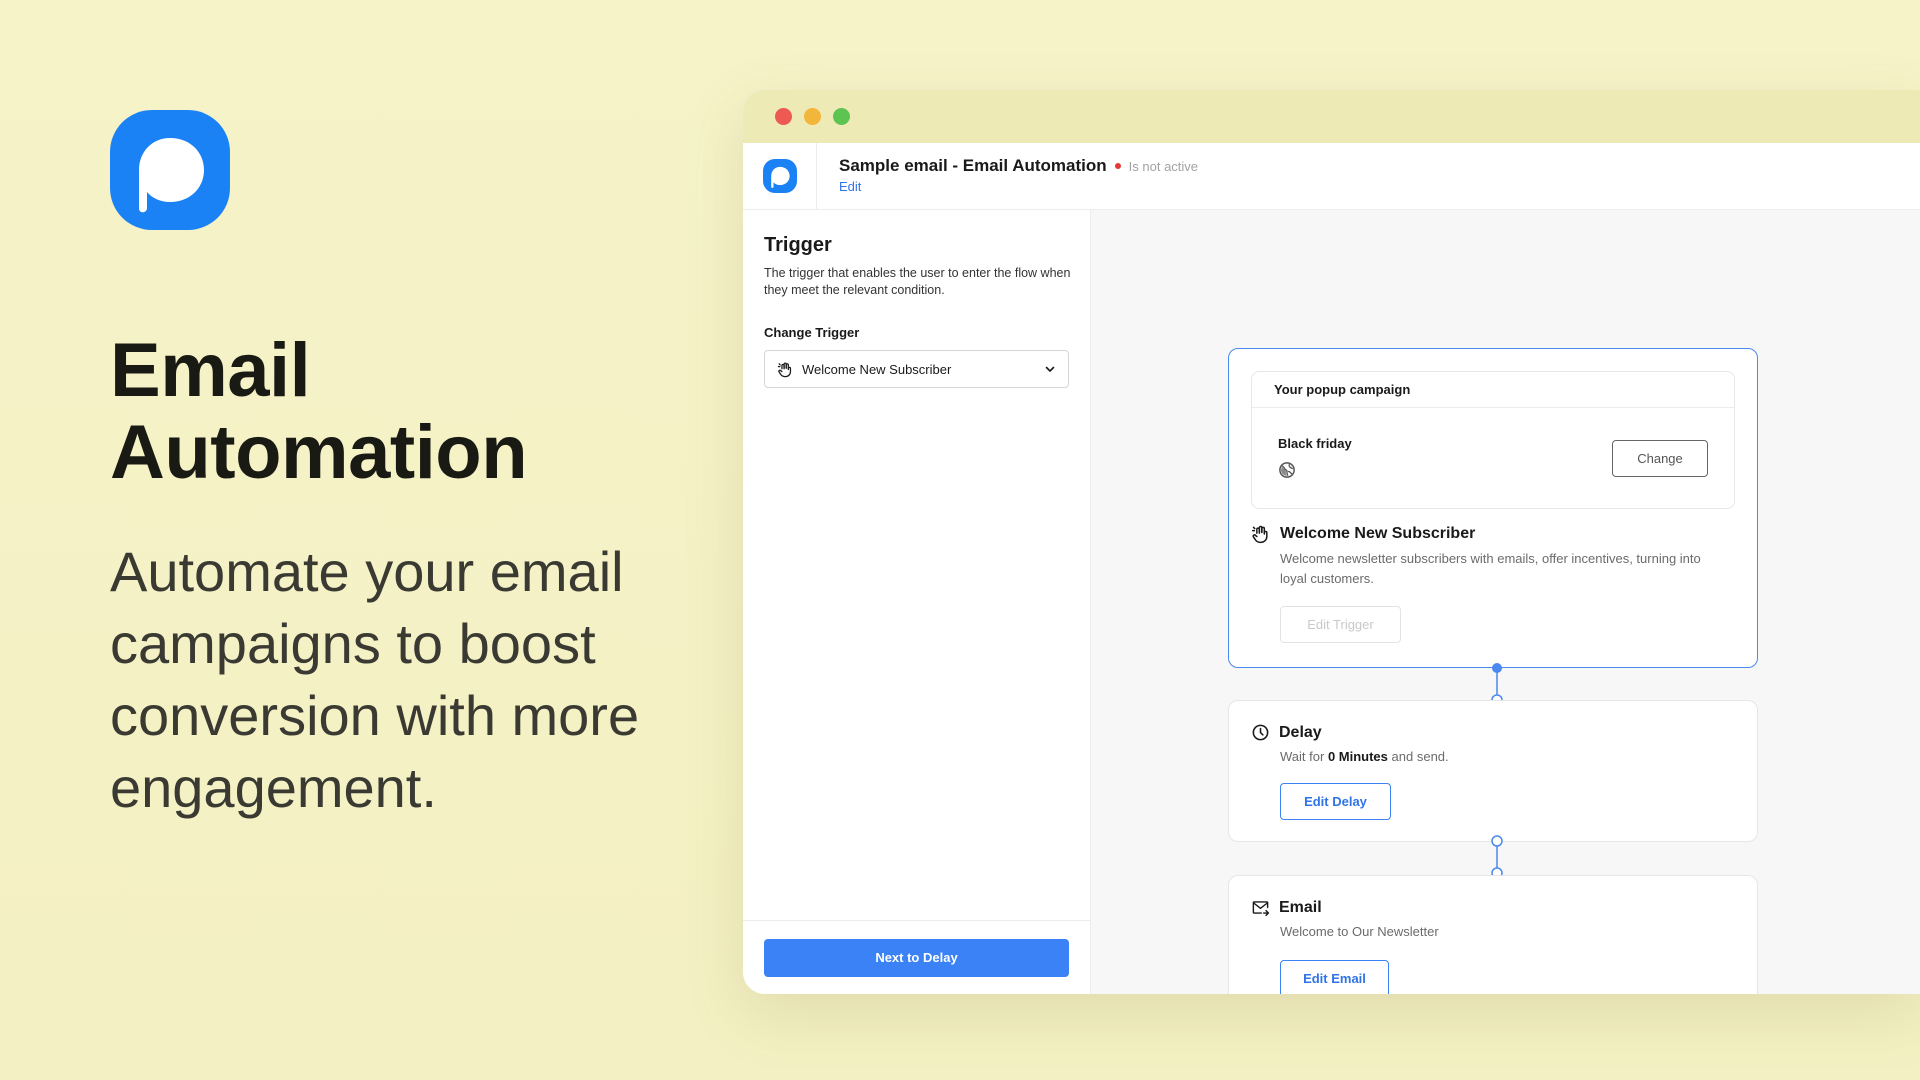 The width and height of the screenshot is (1920, 1080). I want to click on hero-title-line2: Automation, so click(319, 452).